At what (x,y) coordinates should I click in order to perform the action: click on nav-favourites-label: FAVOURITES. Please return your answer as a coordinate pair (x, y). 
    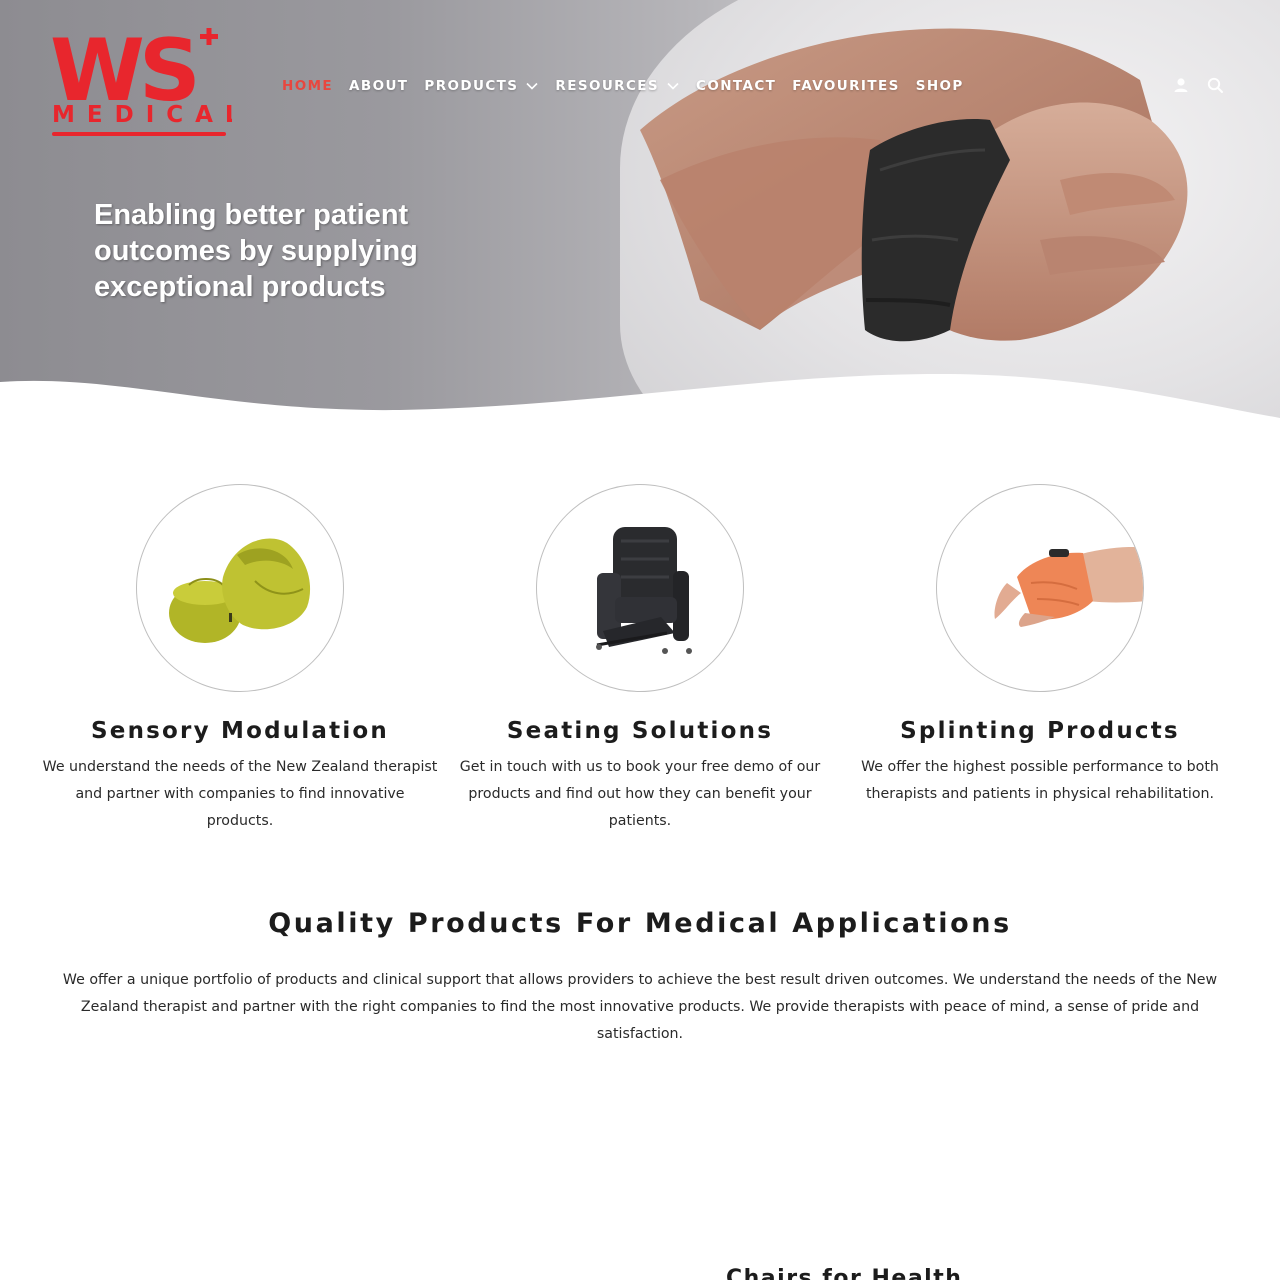
    Looking at the image, I should click on (846, 86).